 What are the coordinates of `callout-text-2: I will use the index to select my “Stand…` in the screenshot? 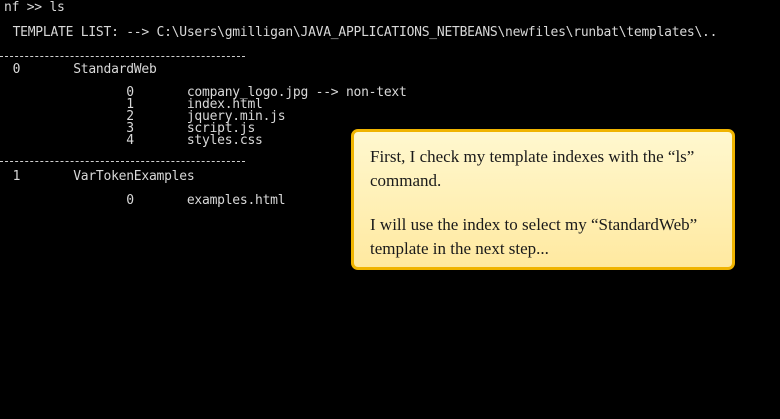 It's located at (534, 236).